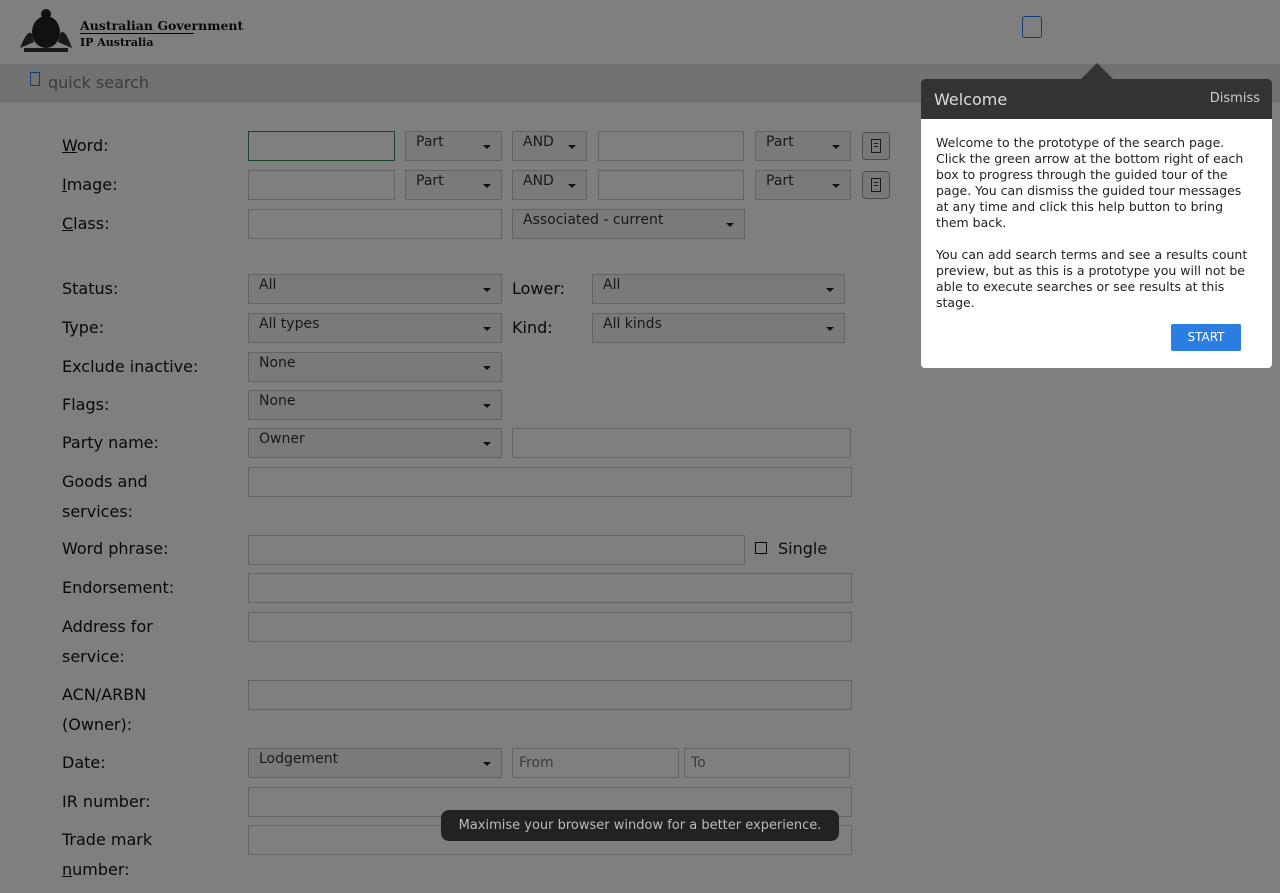 Image resolution: width=1280 pixels, height=893 pixels. Describe the element at coordinates (1235, 98) in the screenshot. I see `dismiss-button: Dismiss` at that location.